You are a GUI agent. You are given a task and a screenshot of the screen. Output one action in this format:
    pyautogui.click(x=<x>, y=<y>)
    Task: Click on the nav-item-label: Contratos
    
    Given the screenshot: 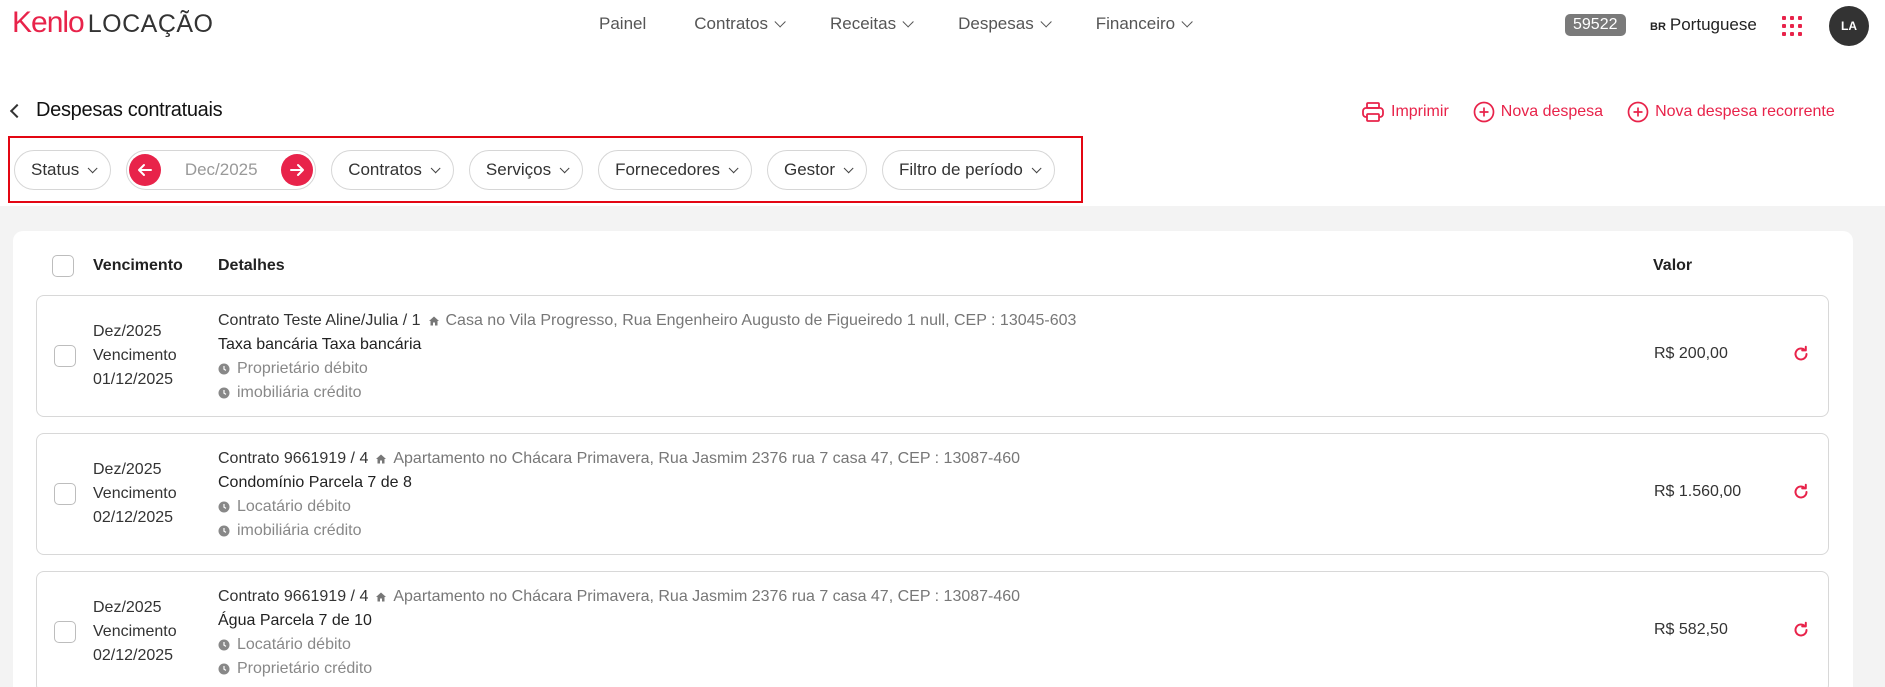 What is the action you would take?
    pyautogui.click(x=731, y=23)
    